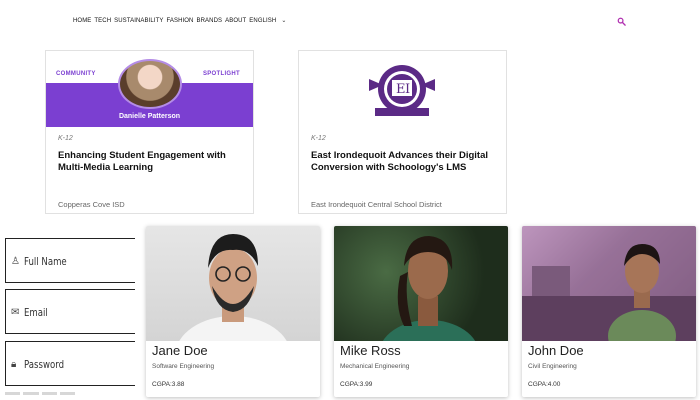  What do you see at coordinates (44, 364) in the screenshot?
I see `password-placeholder: Password` at bounding box center [44, 364].